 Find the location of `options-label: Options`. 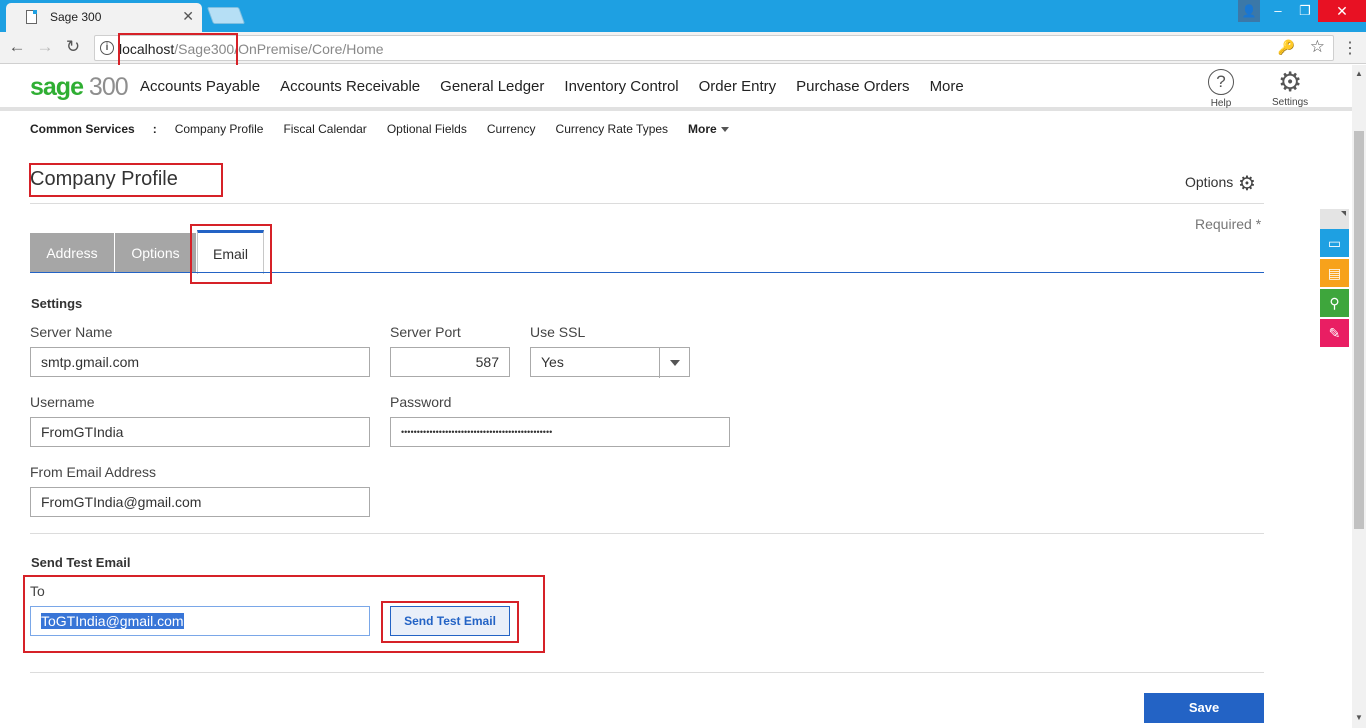

options-label: Options is located at coordinates (1209, 182).